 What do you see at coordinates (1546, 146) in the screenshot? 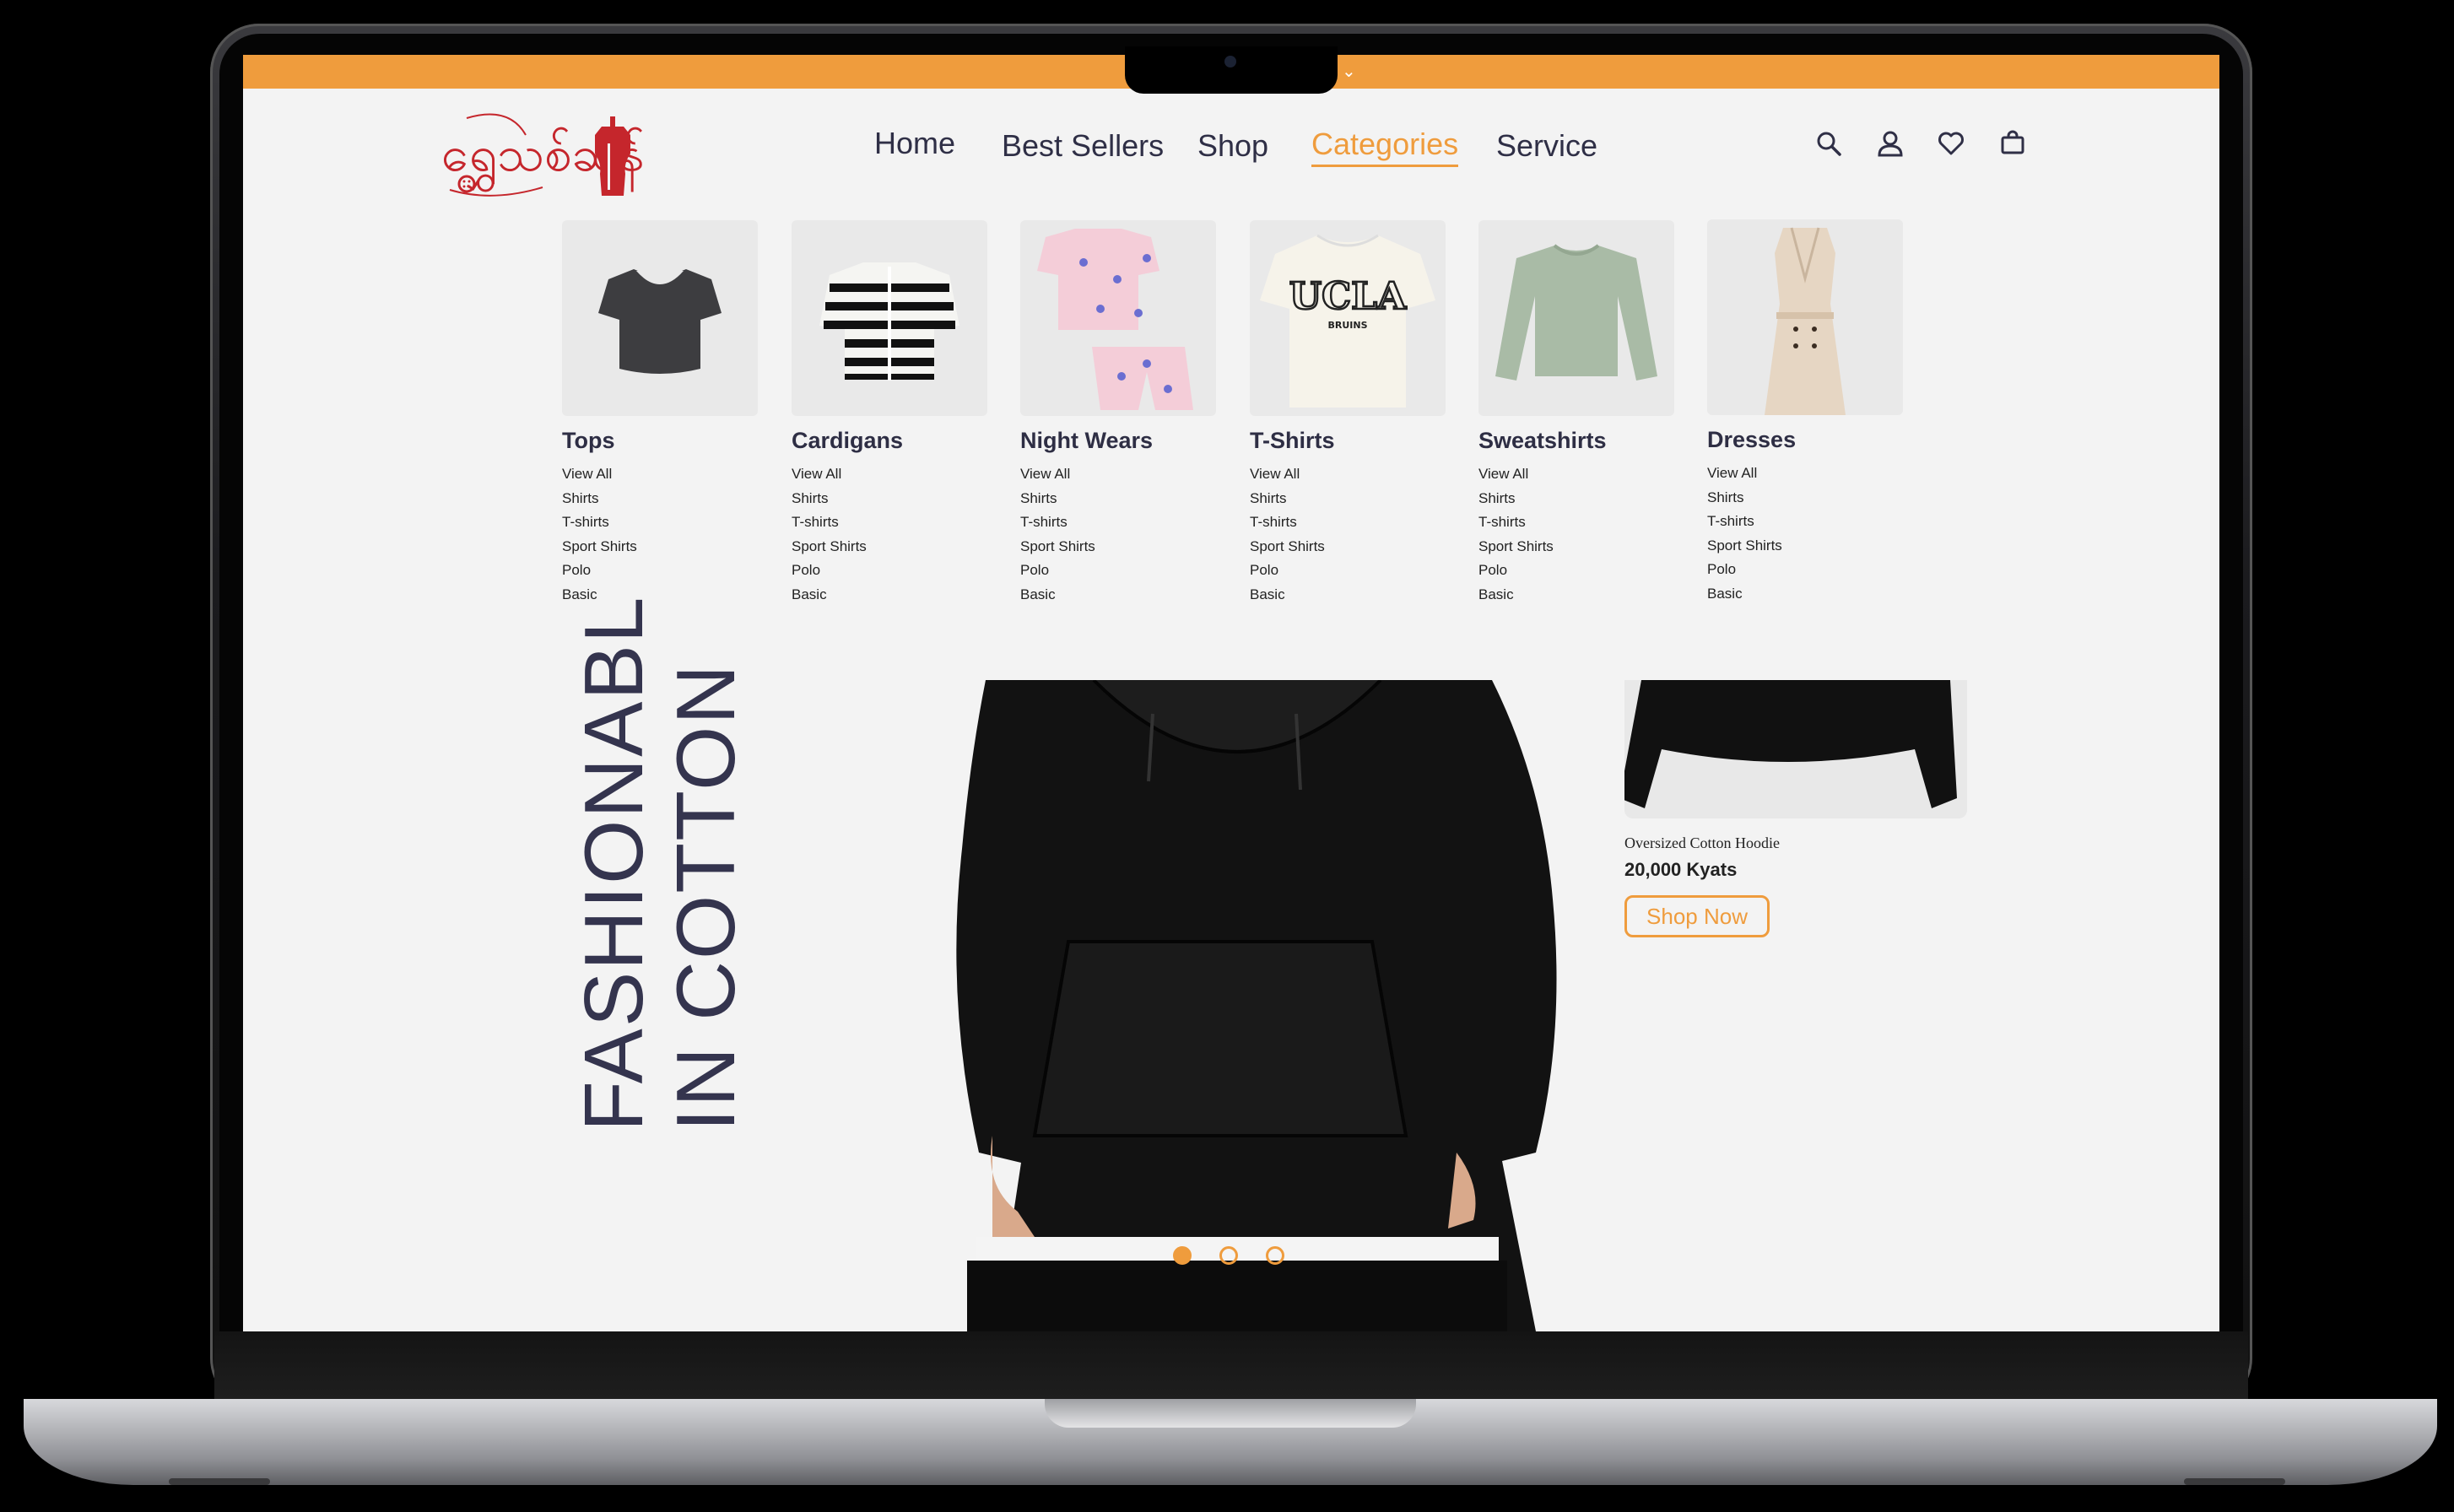
I see `nav-service: Service` at bounding box center [1546, 146].